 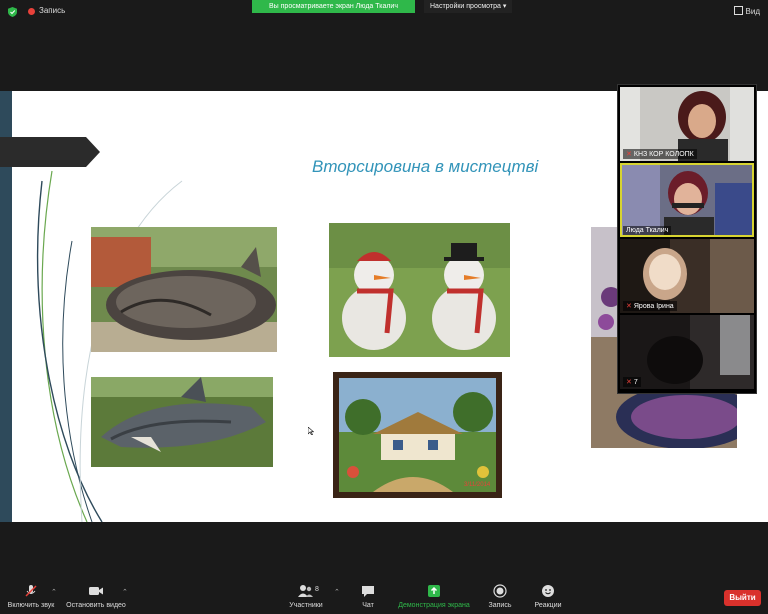 What do you see at coordinates (687, 124) in the screenshot?
I see `participant-tile: ✕ КНЗ КОР КОЛОПК` at bounding box center [687, 124].